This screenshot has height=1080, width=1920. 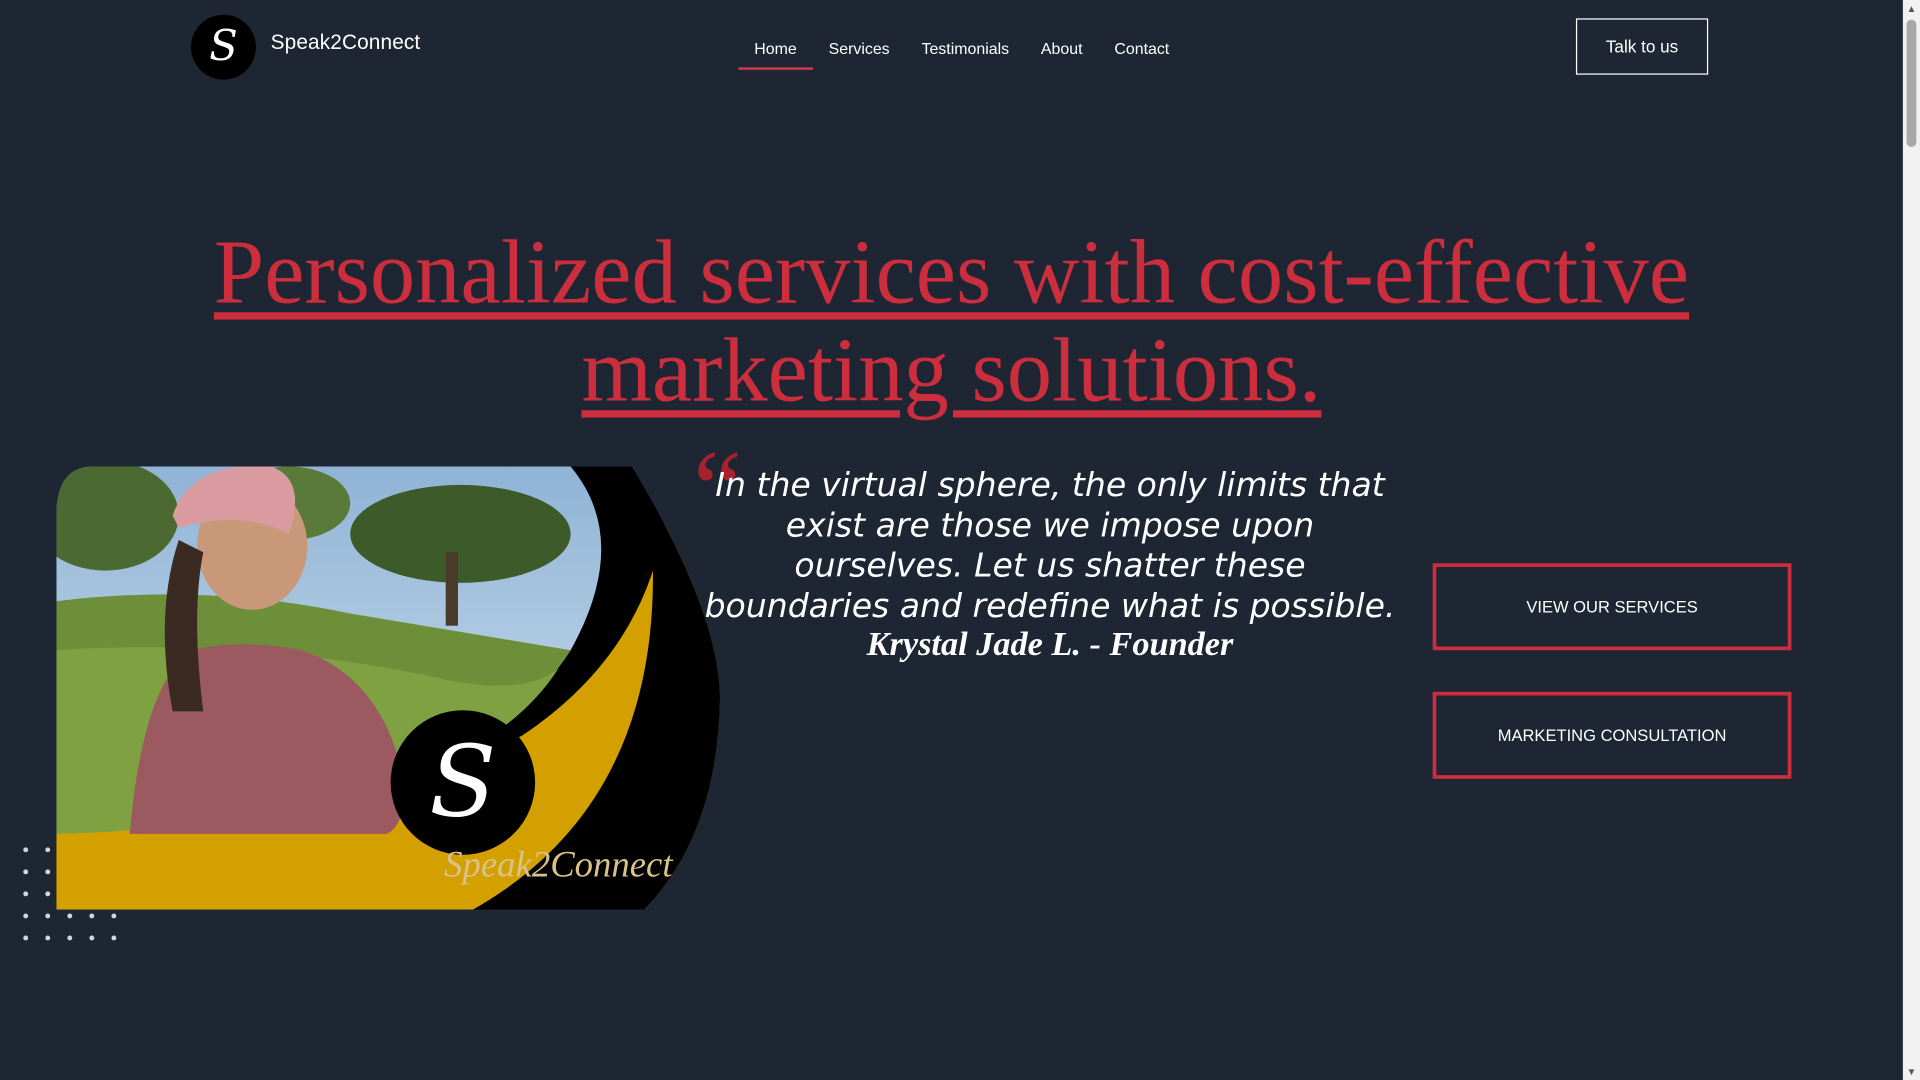 I want to click on scroll-down-icon: ▼, so click(x=1911, y=1071).